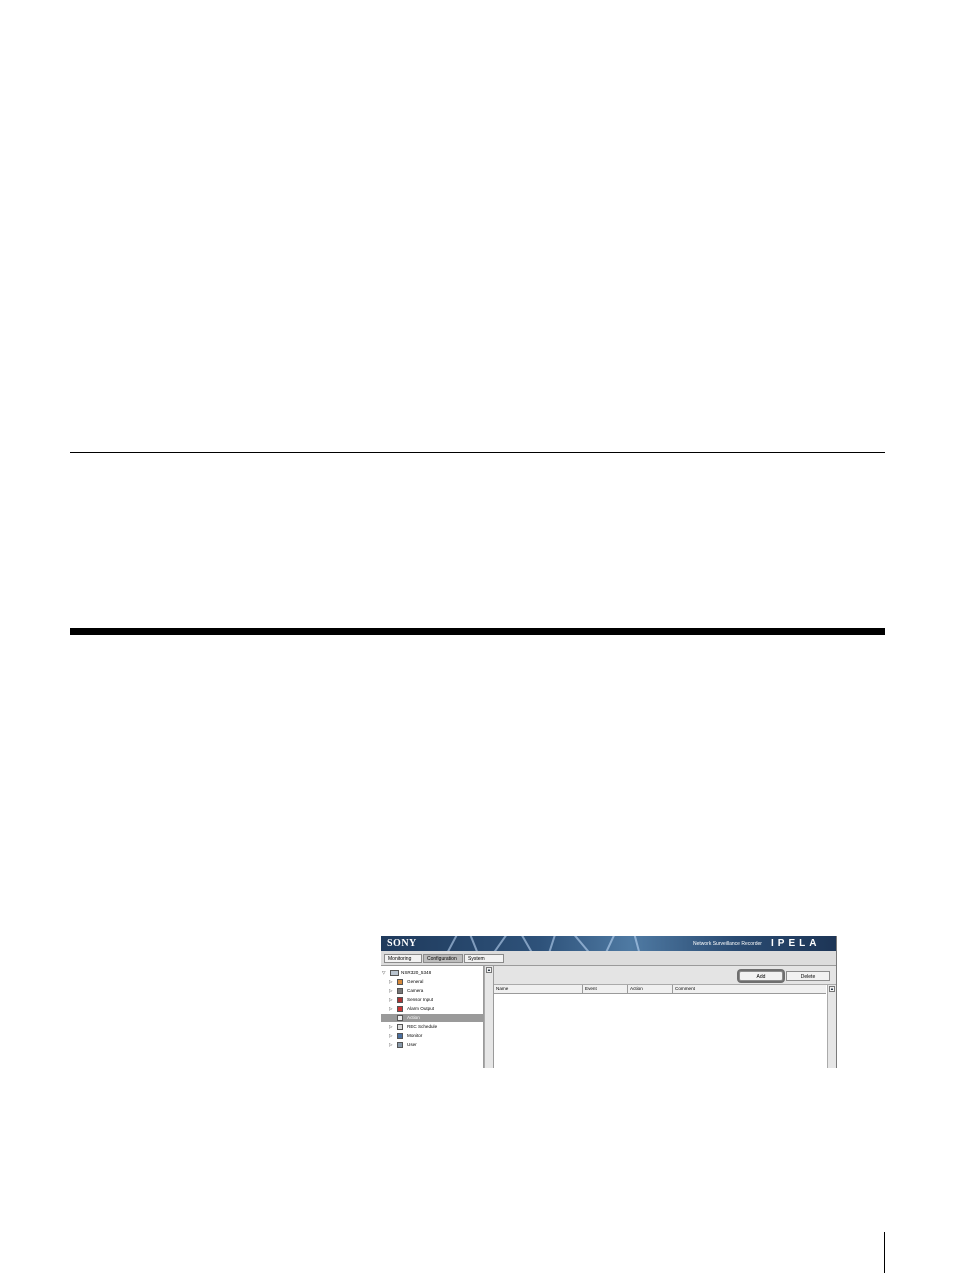 This screenshot has height=1273, width=954. I want to click on sony-logo: SONY, so click(402, 943).